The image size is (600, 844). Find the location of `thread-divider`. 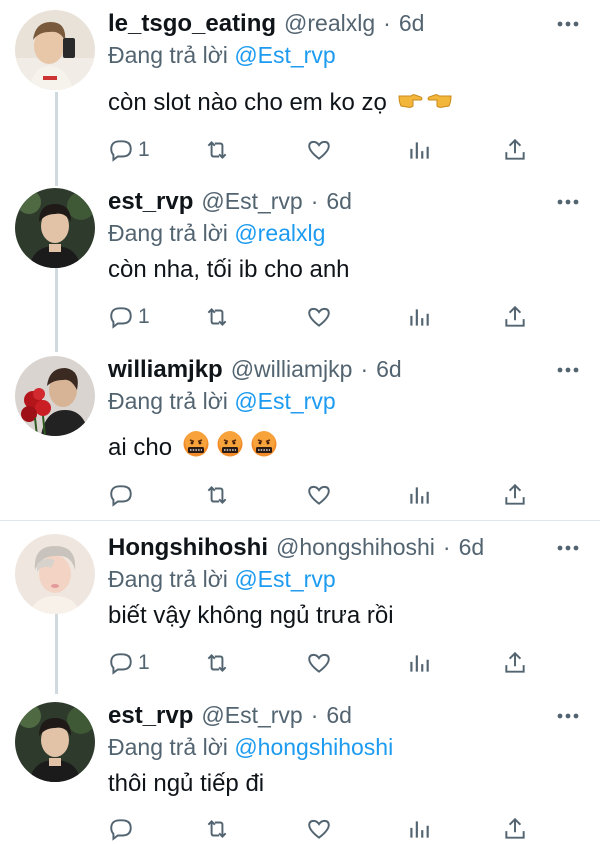

thread-divider is located at coordinates (300, 520).